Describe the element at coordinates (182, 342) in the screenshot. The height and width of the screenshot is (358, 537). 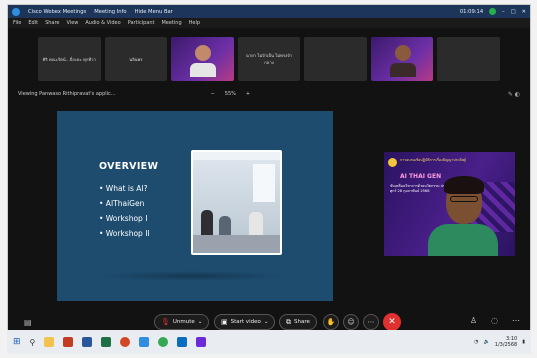
I see `edge-icon` at that location.